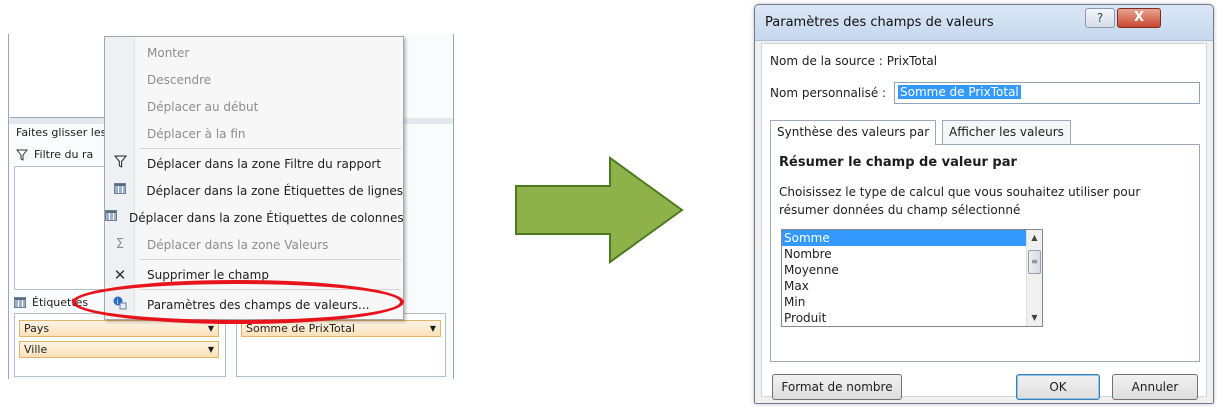 This screenshot has height=407, width=1217. What do you see at coordinates (1047, 93) in the screenshot?
I see `custom-name-input: Somme de PrixTotal` at bounding box center [1047, 93].